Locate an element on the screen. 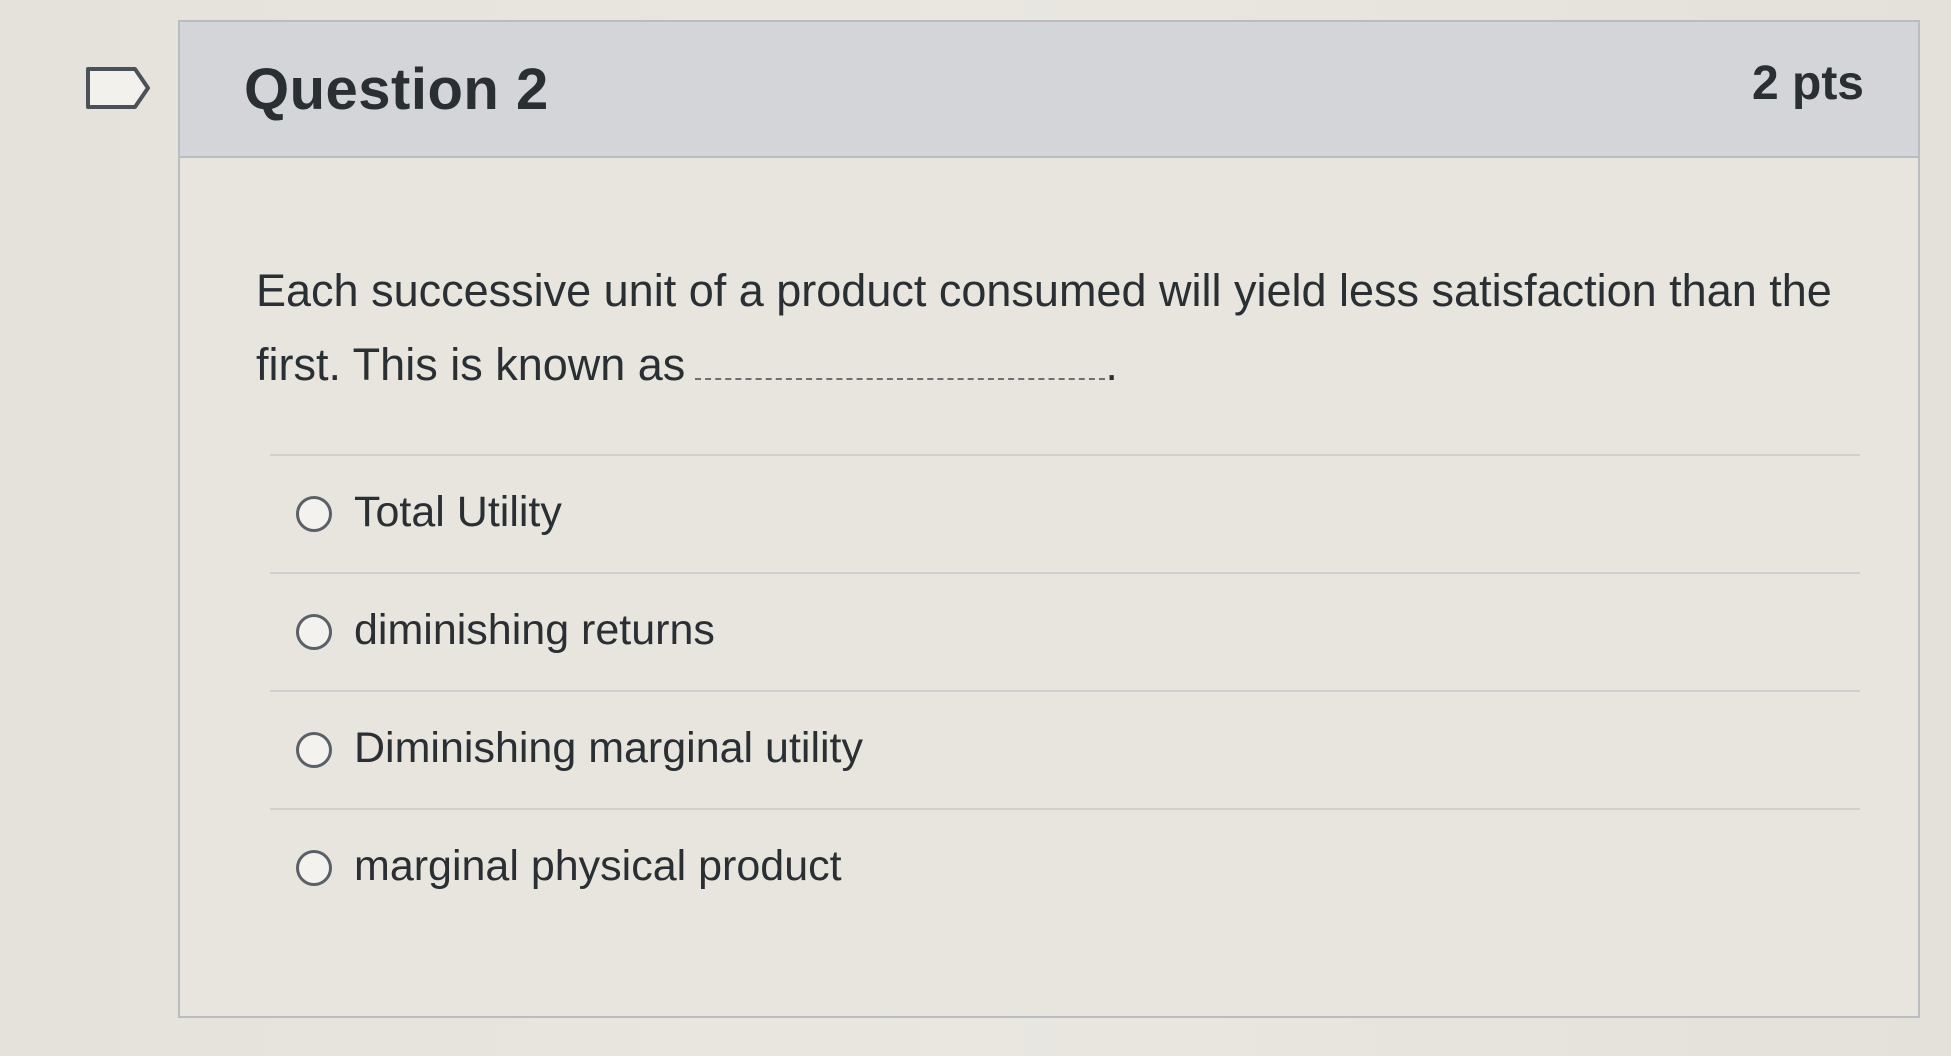 Image resolution: width=1951 pixels, height=1056 pixels. answer-label: Total Utility is located at coordinates (458, 512).